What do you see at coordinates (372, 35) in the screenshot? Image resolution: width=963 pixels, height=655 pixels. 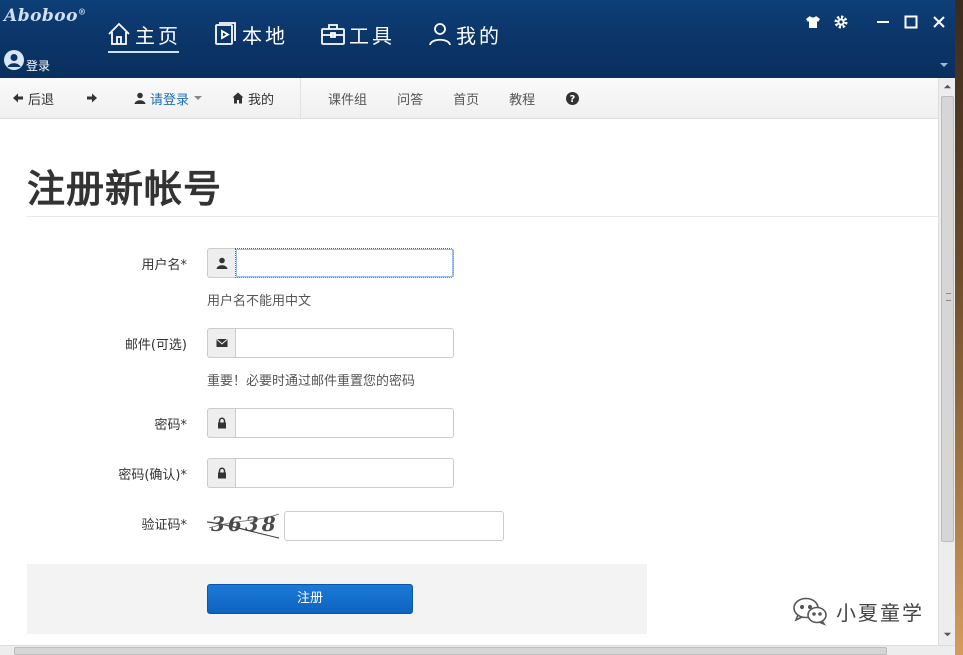 I see `tab-tools-label: 工具` at bounding box center [372, 35].